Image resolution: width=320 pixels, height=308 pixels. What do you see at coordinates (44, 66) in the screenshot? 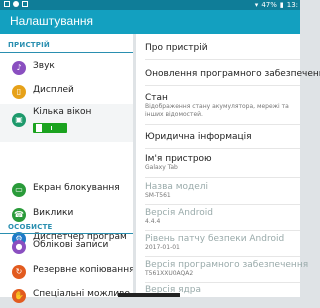
I see `menu-label: Звук` at bounding box center [44, 66].